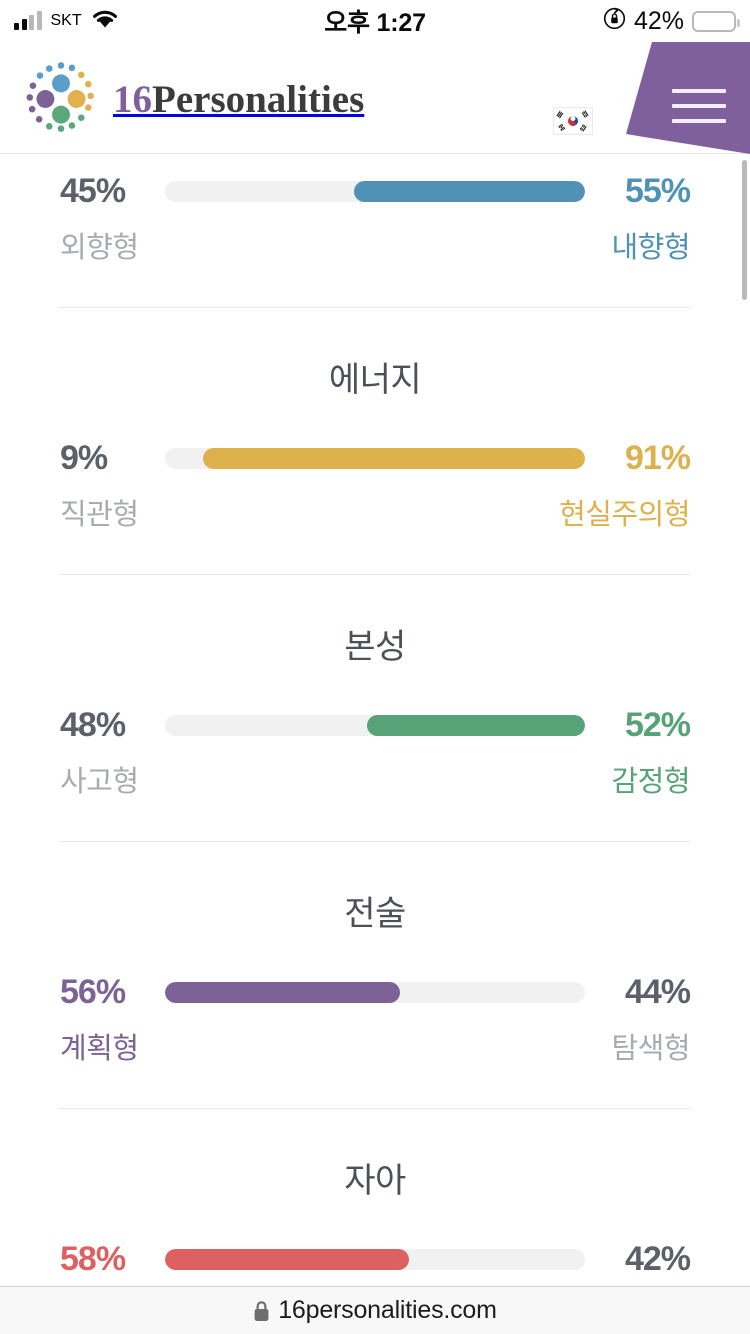  I want to click on trait-right-label: 내향형, so click(650, 248).